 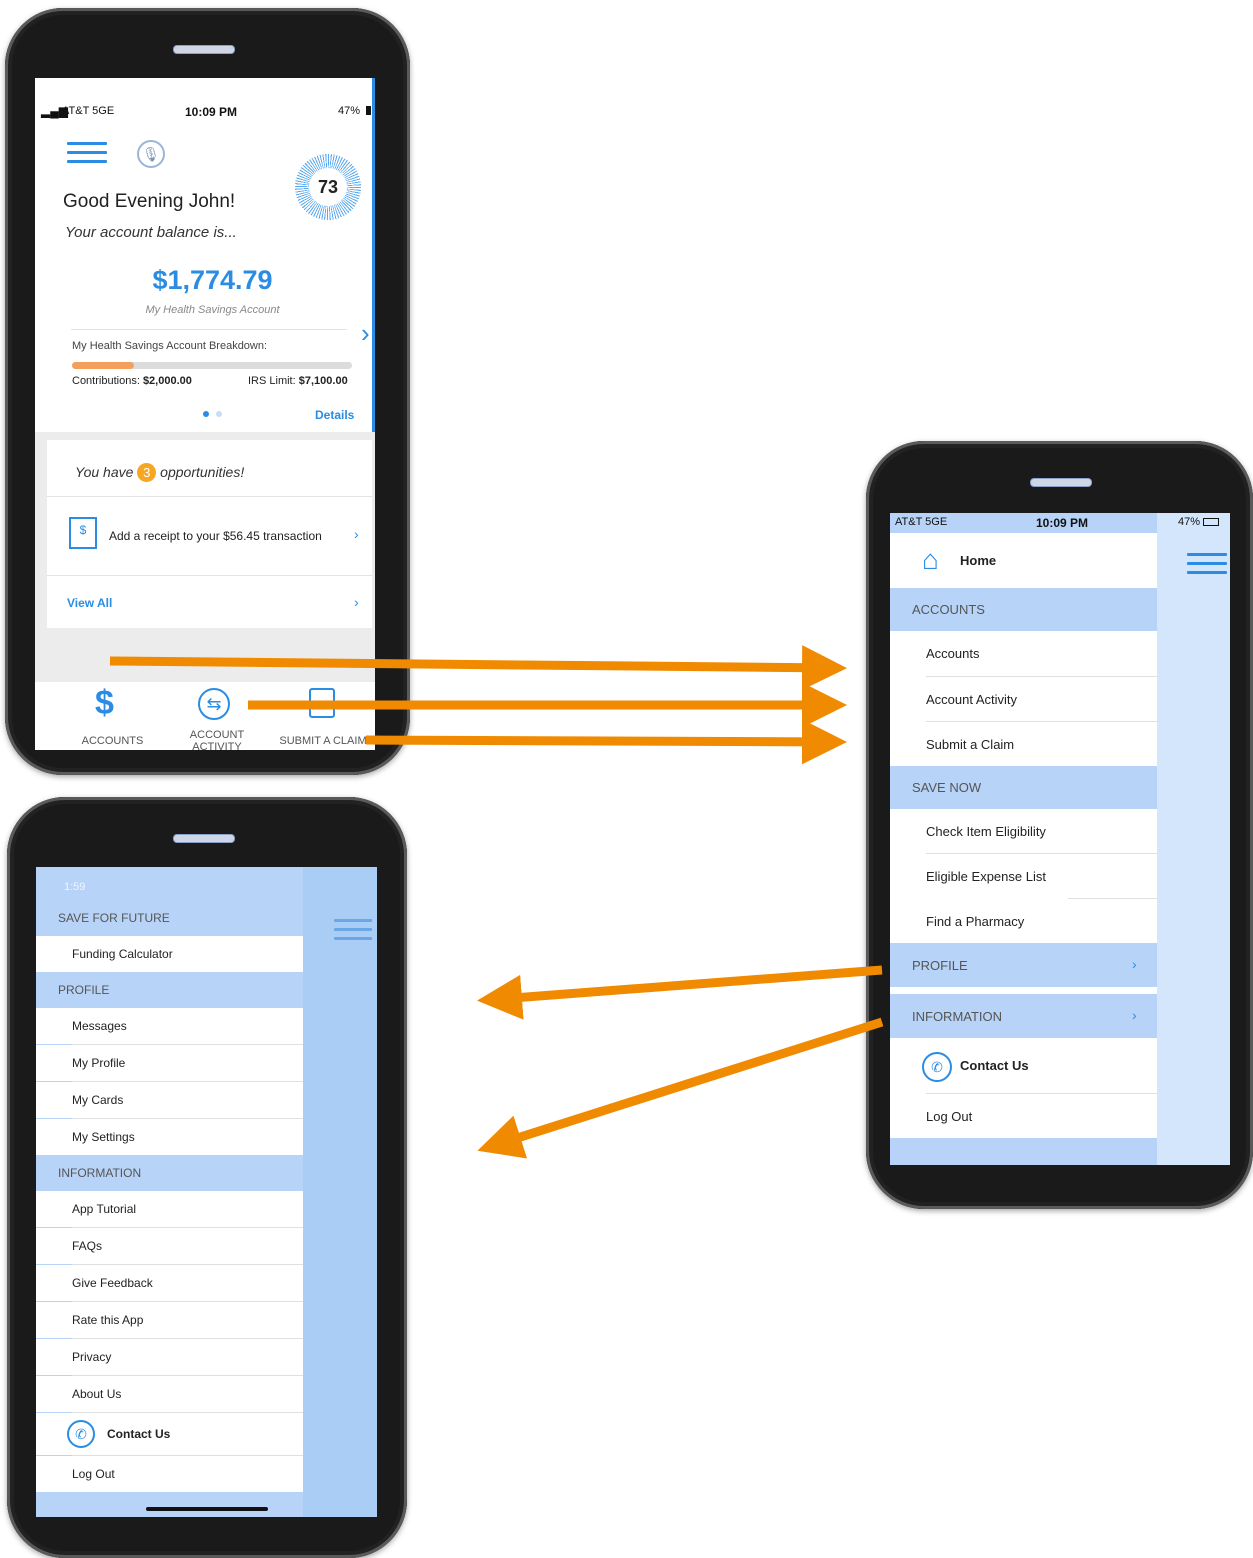 I want to click on arrow-submit-claim, so click(x=606, y=742).